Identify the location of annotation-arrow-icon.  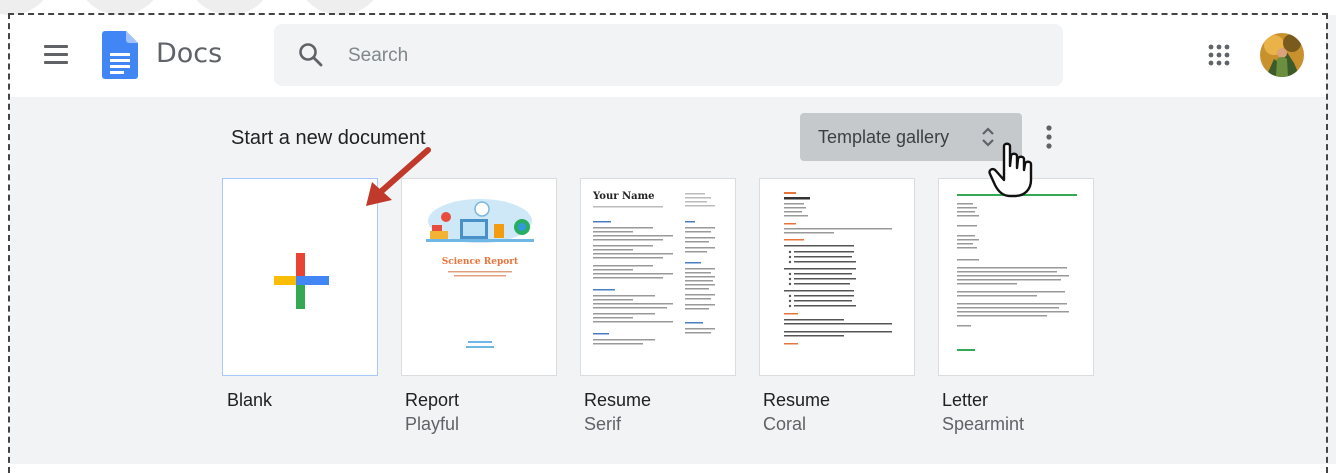
(398, 176).